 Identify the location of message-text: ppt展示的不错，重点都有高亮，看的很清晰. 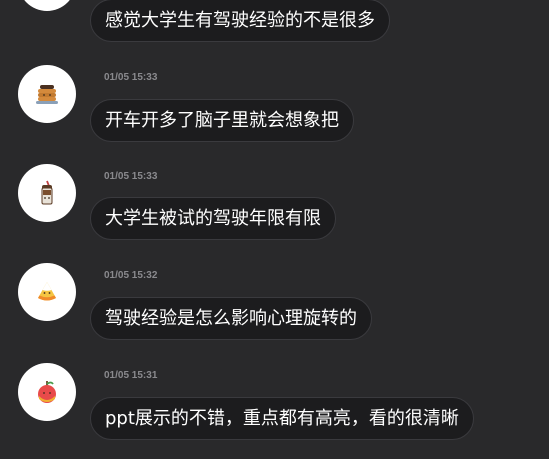
(282, 418).